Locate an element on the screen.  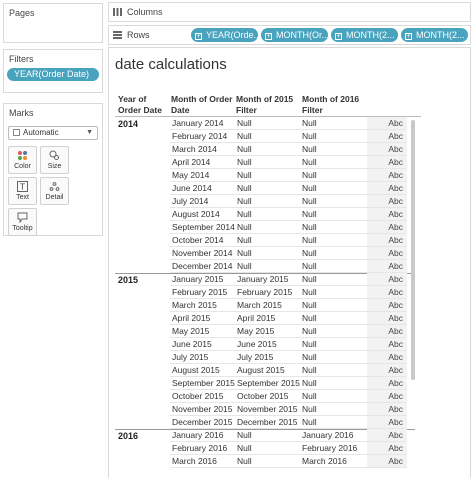
table-row: June 2015 June 2015 Null Abc is located at coordinates (289, 344).